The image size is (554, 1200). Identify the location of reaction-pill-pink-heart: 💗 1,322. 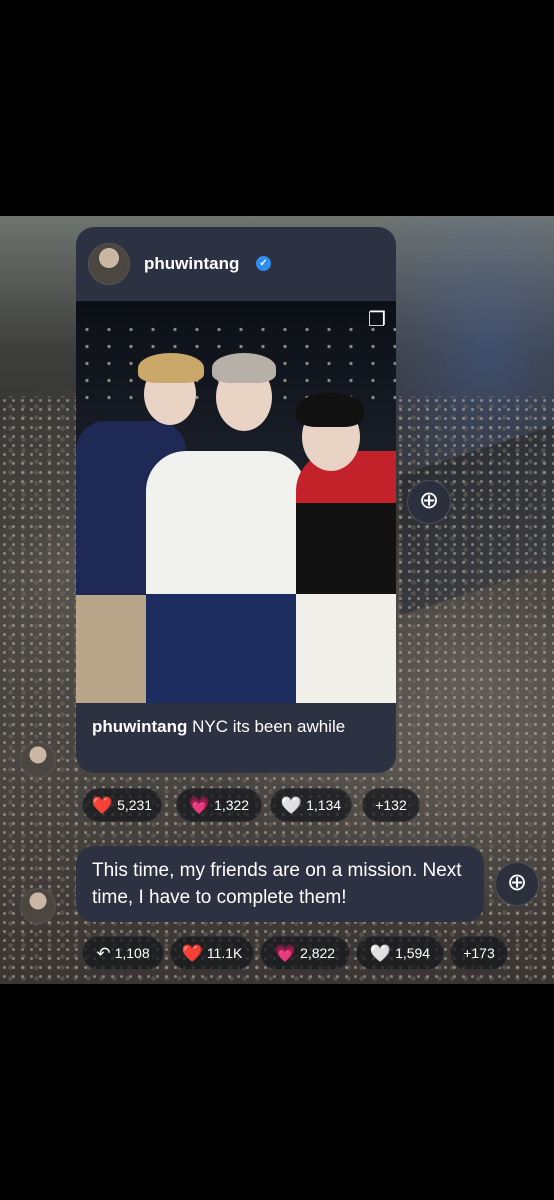
(219, 805).